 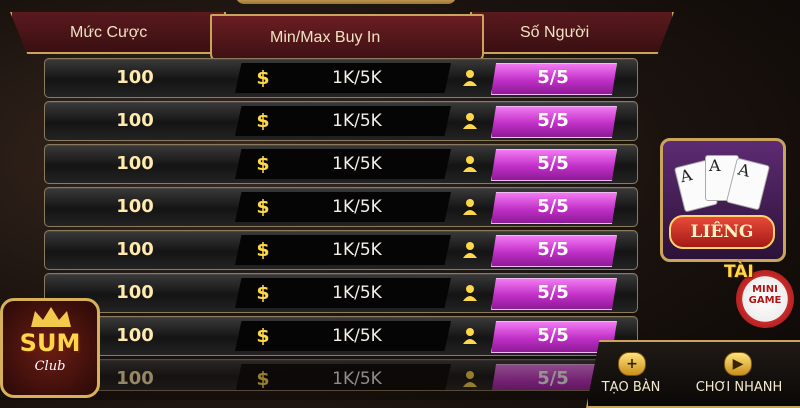 I want to click on sum-club-logo: SUM Club, so click(x=50, y=348).